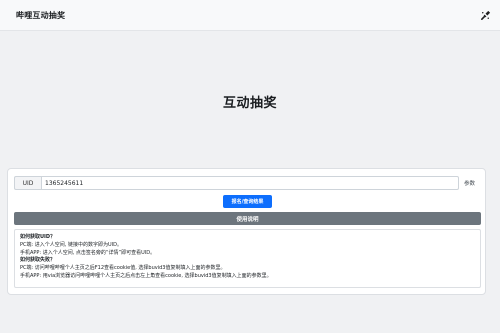  What do you see at coordinates (27, 183) in the screenshot?
I see `uid-label: UID` at bounding box center [27, 183].